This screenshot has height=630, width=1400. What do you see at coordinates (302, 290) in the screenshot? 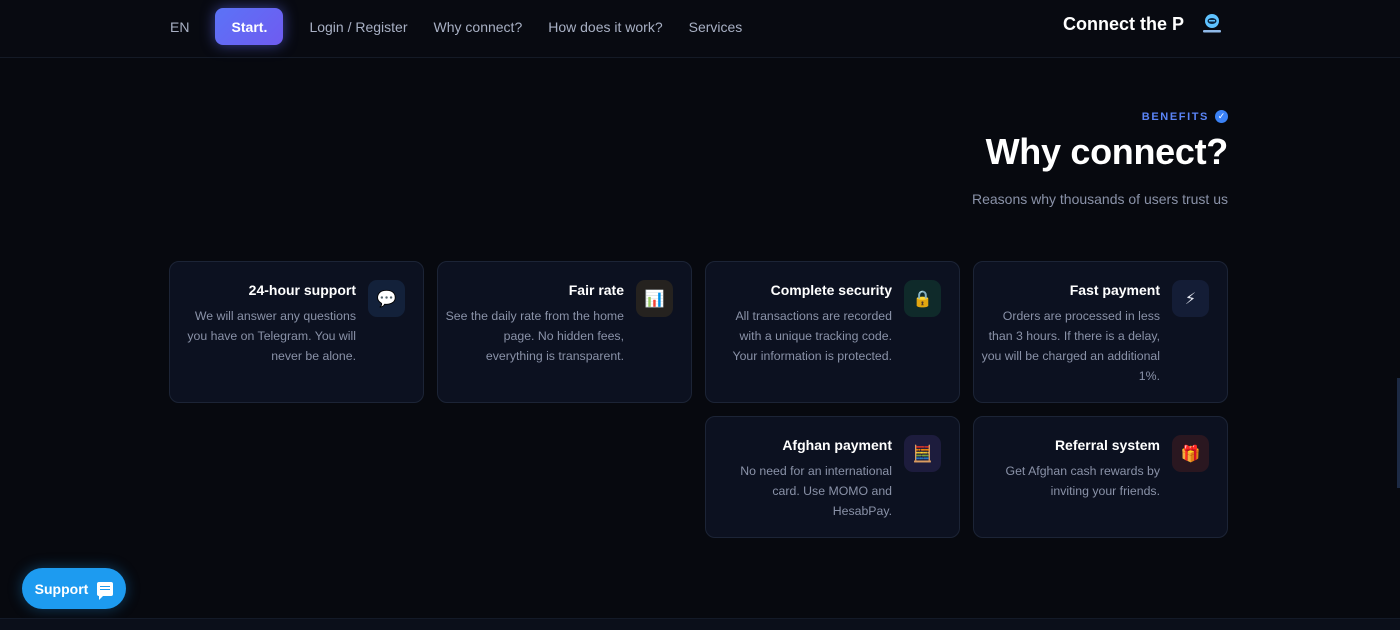
I see `card-title: 24-hour support` at bounding box center [302, 290].